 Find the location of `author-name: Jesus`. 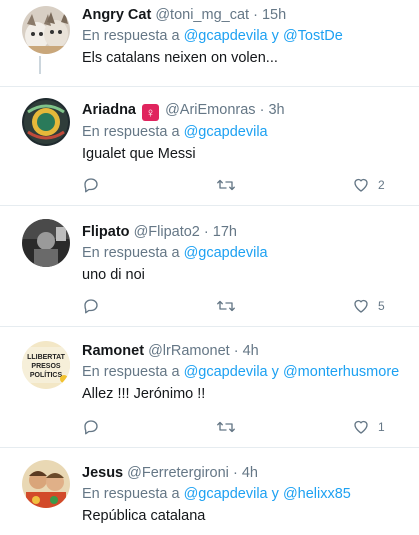

author-name: Jesus is located at coordinates (102, 473).